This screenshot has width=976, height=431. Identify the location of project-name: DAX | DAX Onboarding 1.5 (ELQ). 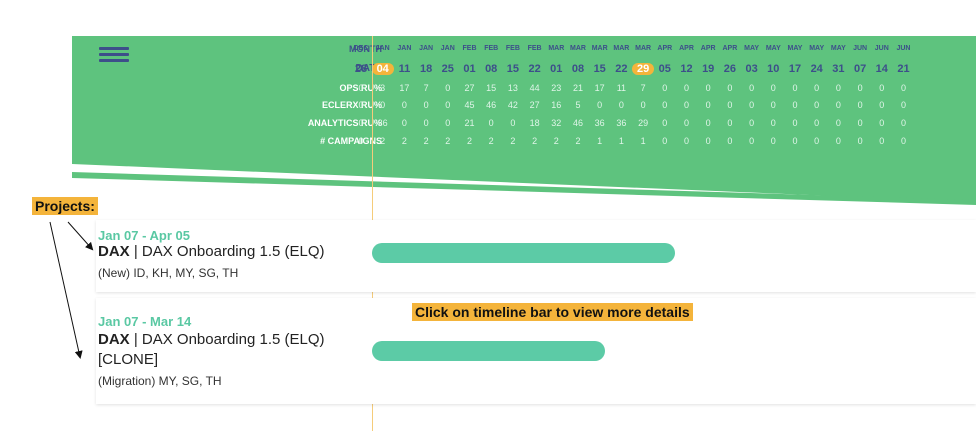
(228, 252).